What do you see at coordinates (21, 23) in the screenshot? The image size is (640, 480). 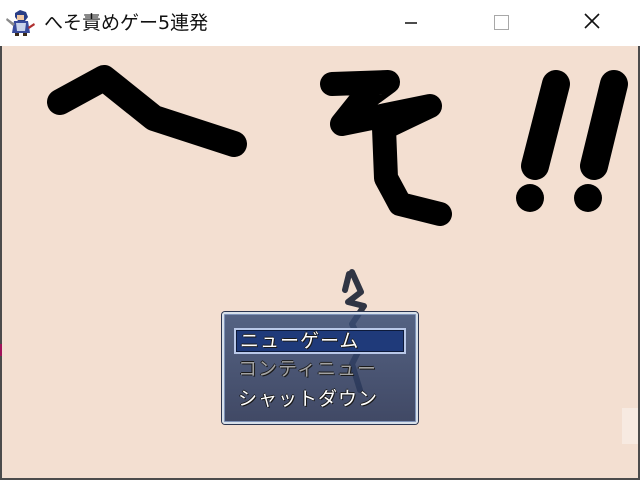 I see `game-character-icon` at bounding box center [21, 23].